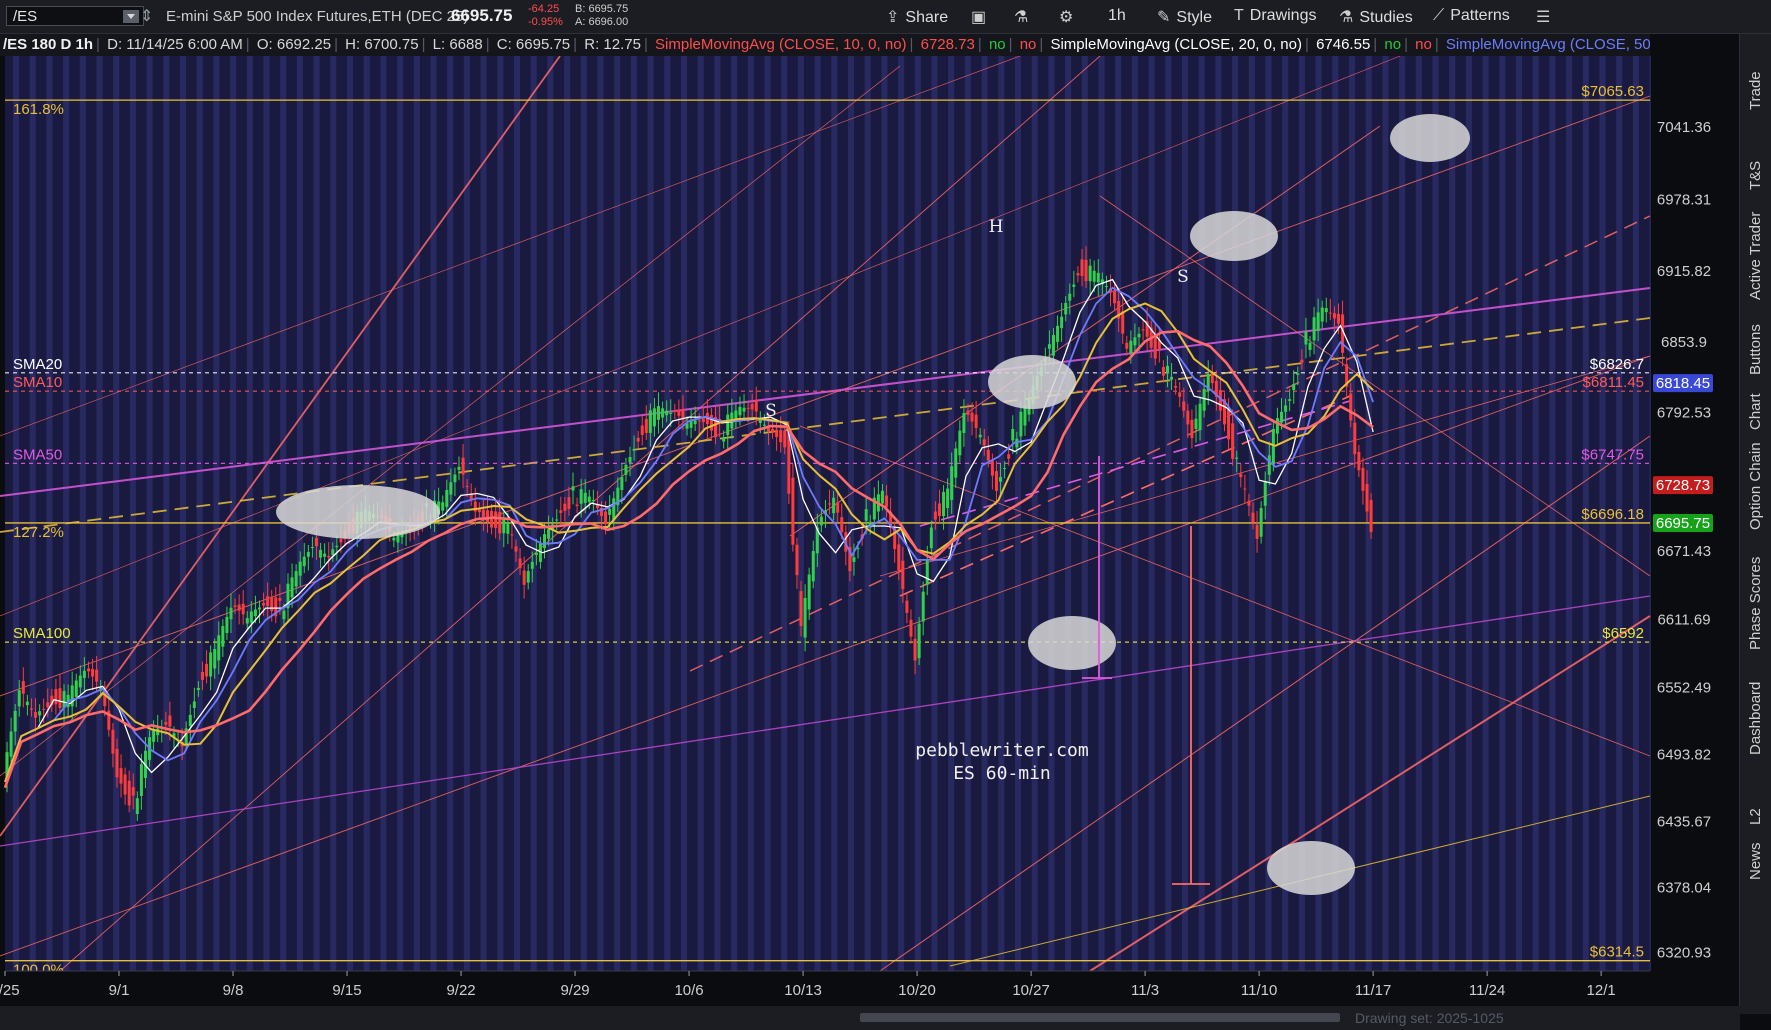 The image size is (1771, 1030). I want to click on sma20-study: SimpleMovingAvg (CLOSE, 20, 0, no), so click(1176, 44).